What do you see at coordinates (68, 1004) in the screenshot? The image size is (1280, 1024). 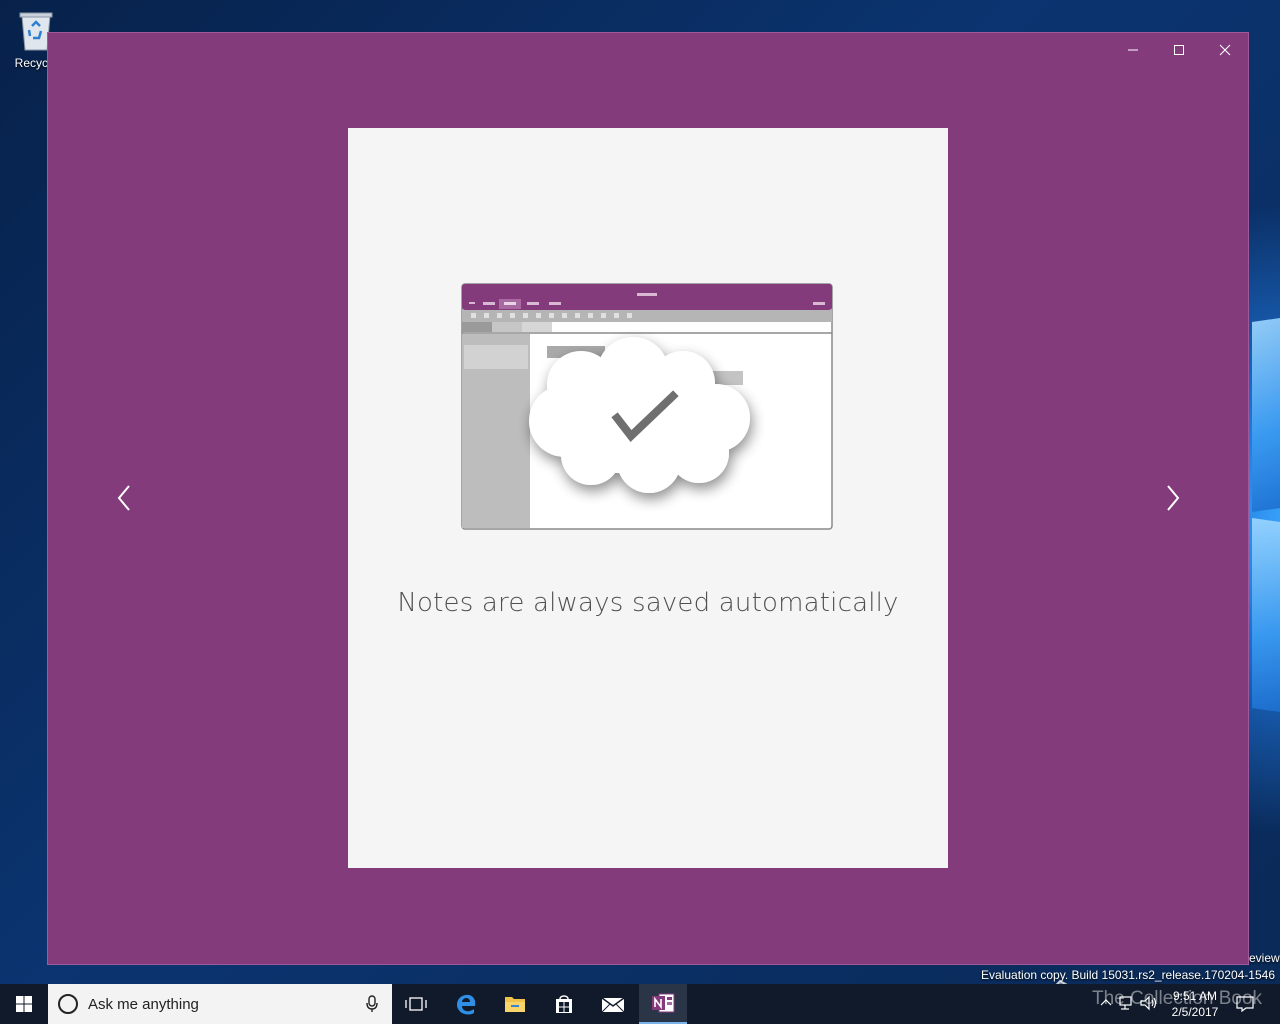 I see `cortana-circle-icon` at bounding box center [68, 1004].